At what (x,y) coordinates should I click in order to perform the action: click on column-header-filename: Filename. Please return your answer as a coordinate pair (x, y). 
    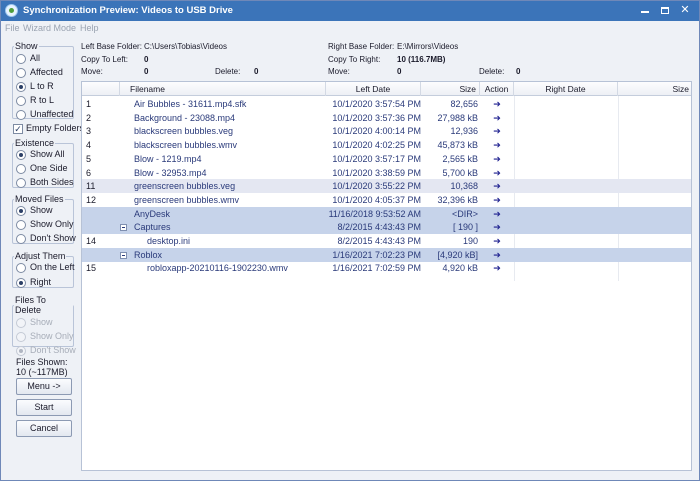
    Looking at the image, I should click on (223, 89).